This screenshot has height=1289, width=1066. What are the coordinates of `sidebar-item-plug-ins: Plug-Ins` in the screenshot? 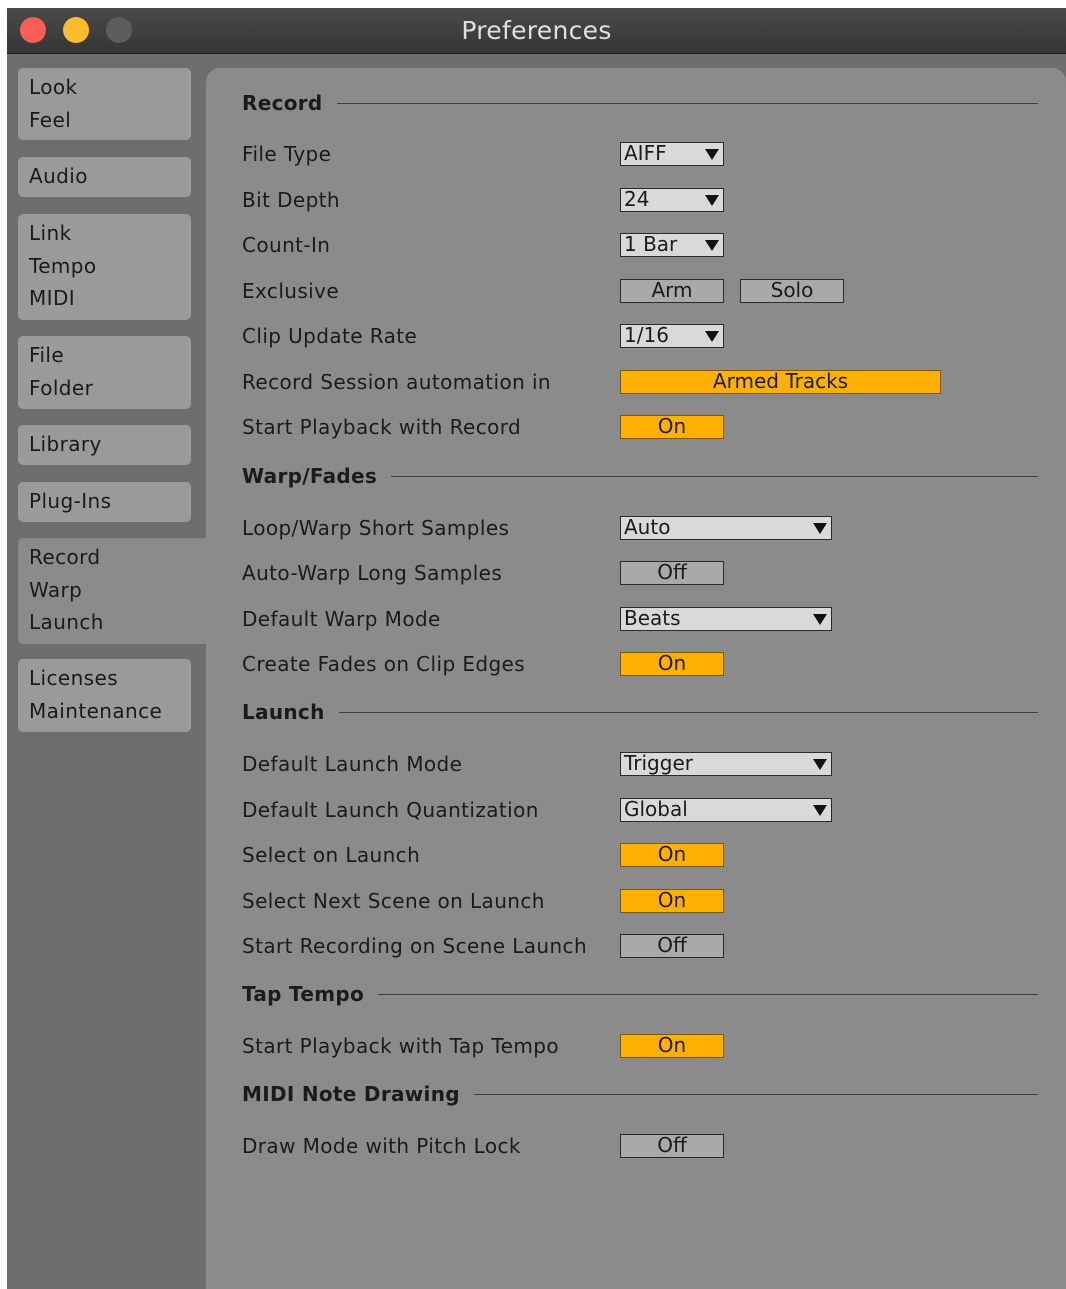 It's located at (70, 501).